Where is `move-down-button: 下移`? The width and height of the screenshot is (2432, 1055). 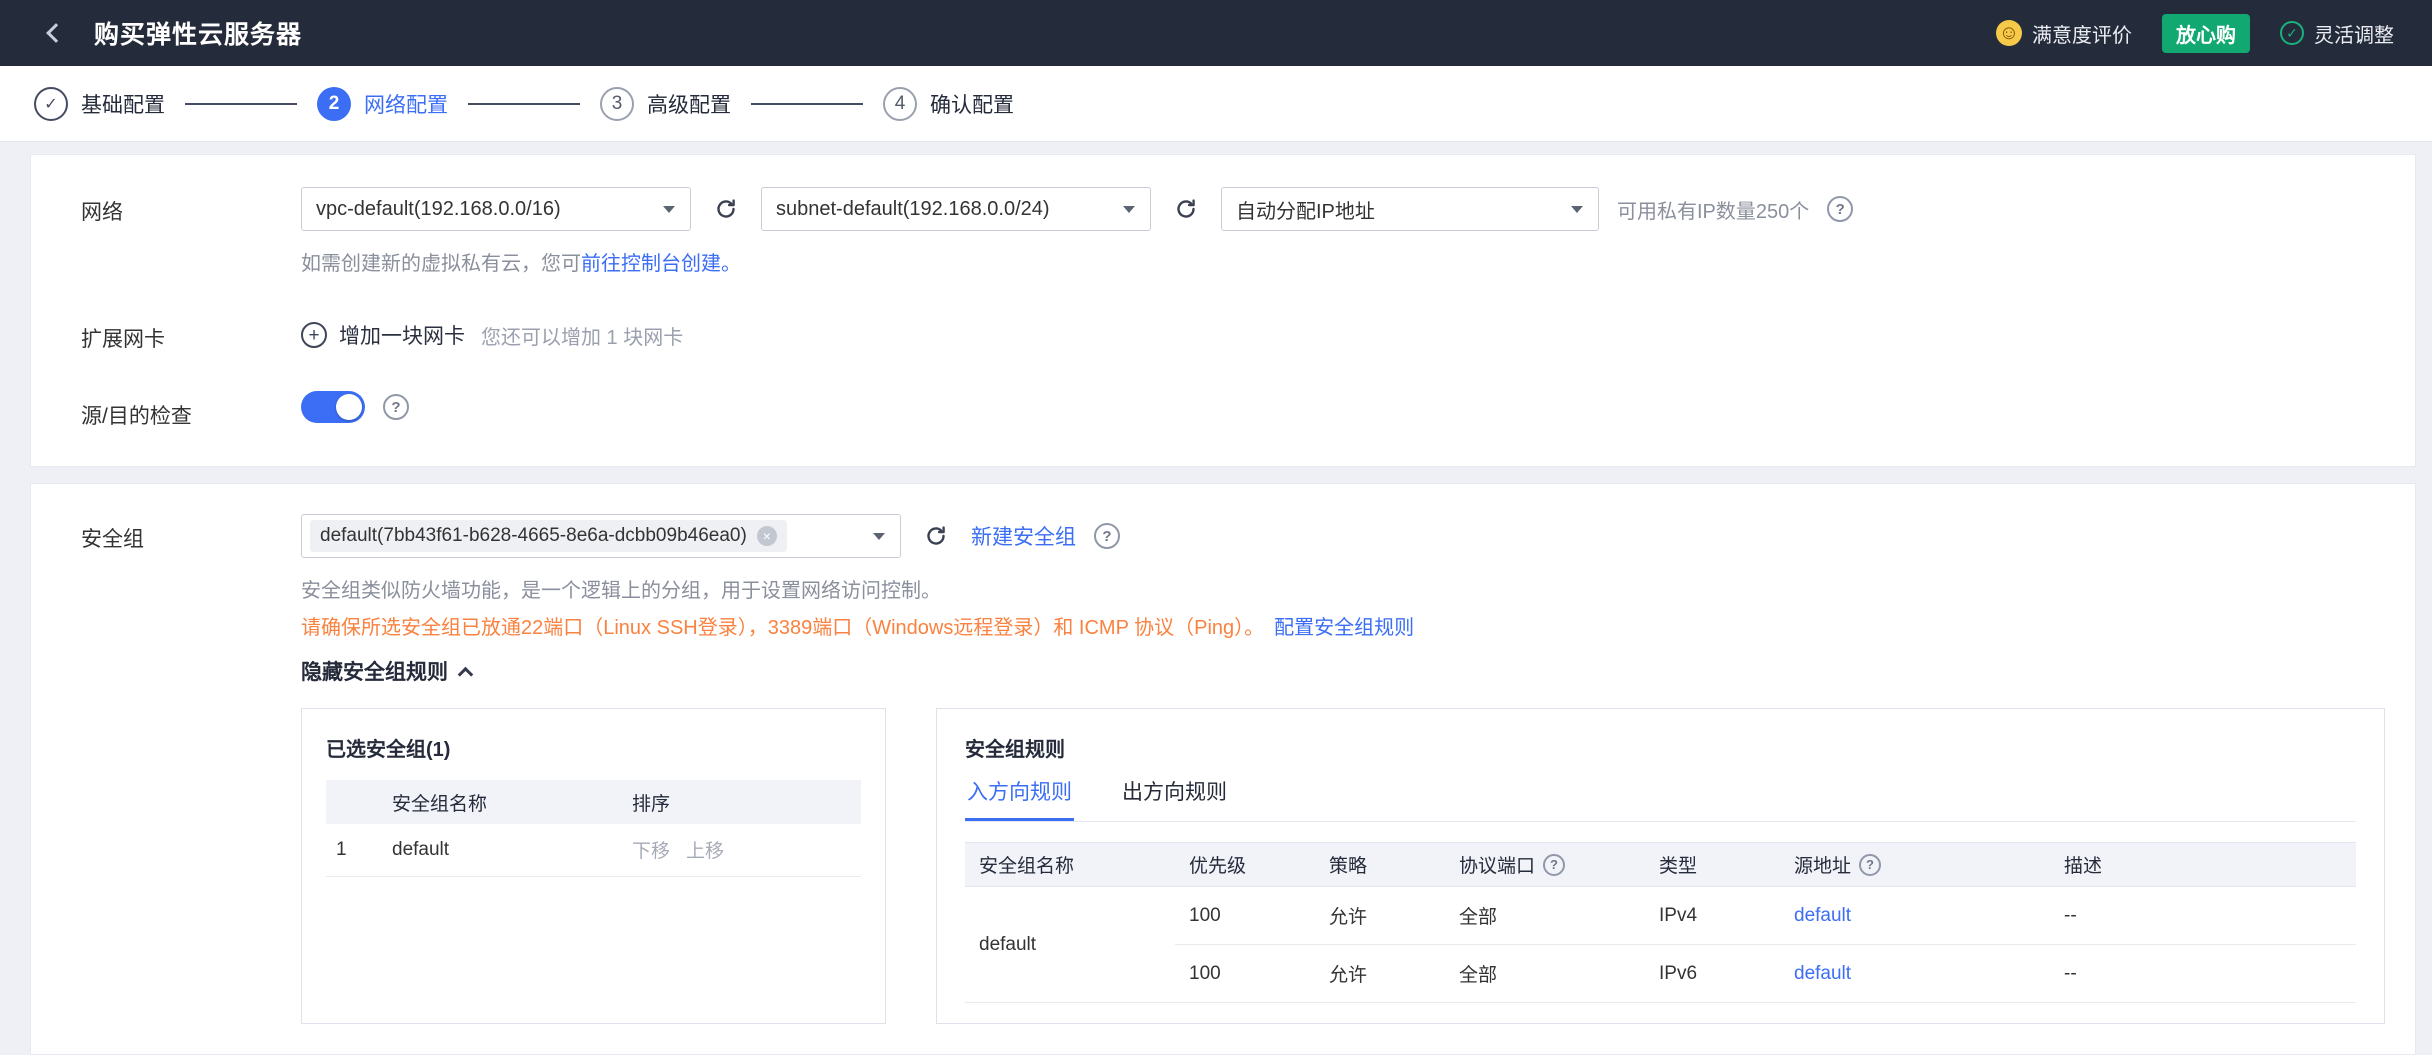
move-down-button: 下移 is located at coordinates (651, 849).